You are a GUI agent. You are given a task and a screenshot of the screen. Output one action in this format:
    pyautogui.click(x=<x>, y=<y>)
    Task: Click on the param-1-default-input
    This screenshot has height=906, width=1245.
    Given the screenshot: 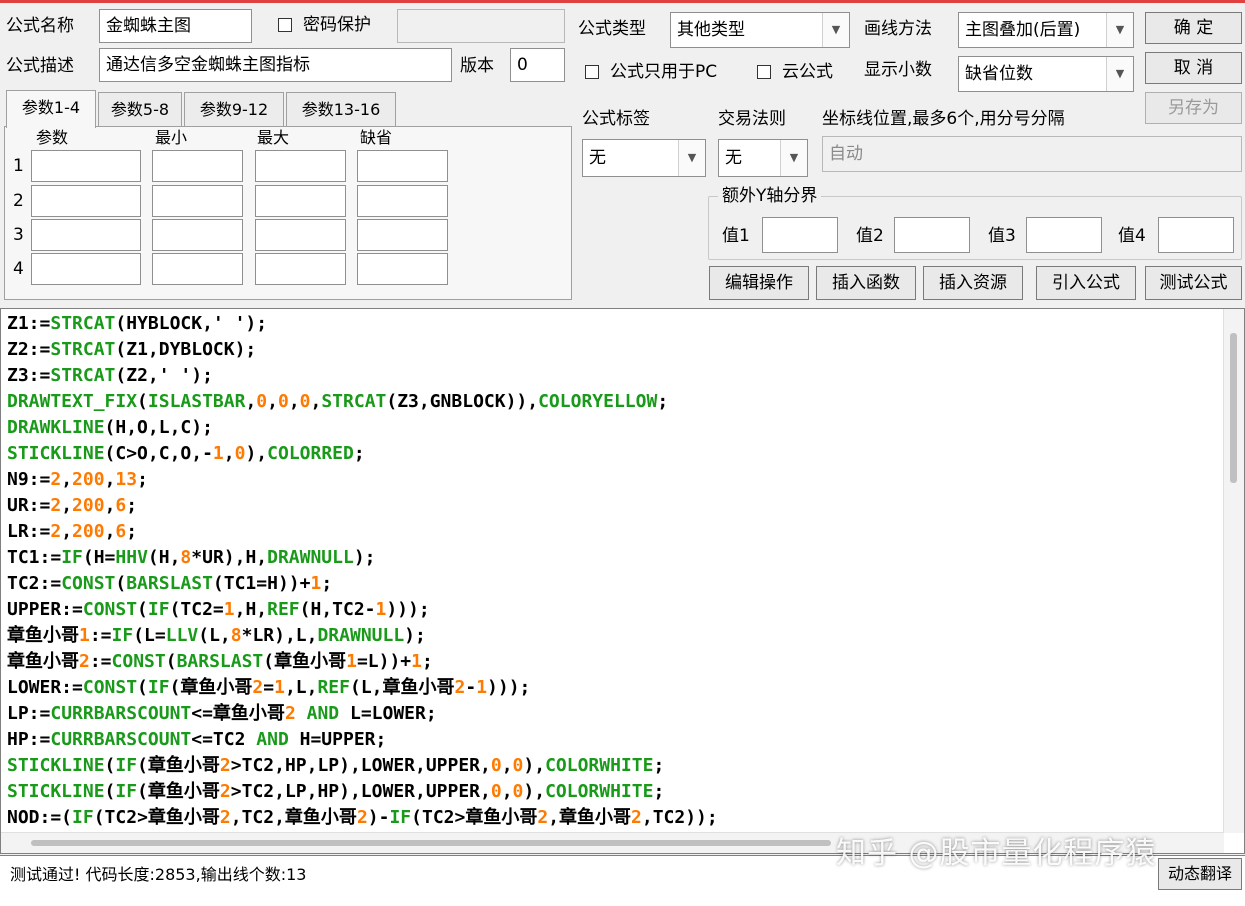 What is the action you would take?
    pyautogui.click(x=402, y=166)
    